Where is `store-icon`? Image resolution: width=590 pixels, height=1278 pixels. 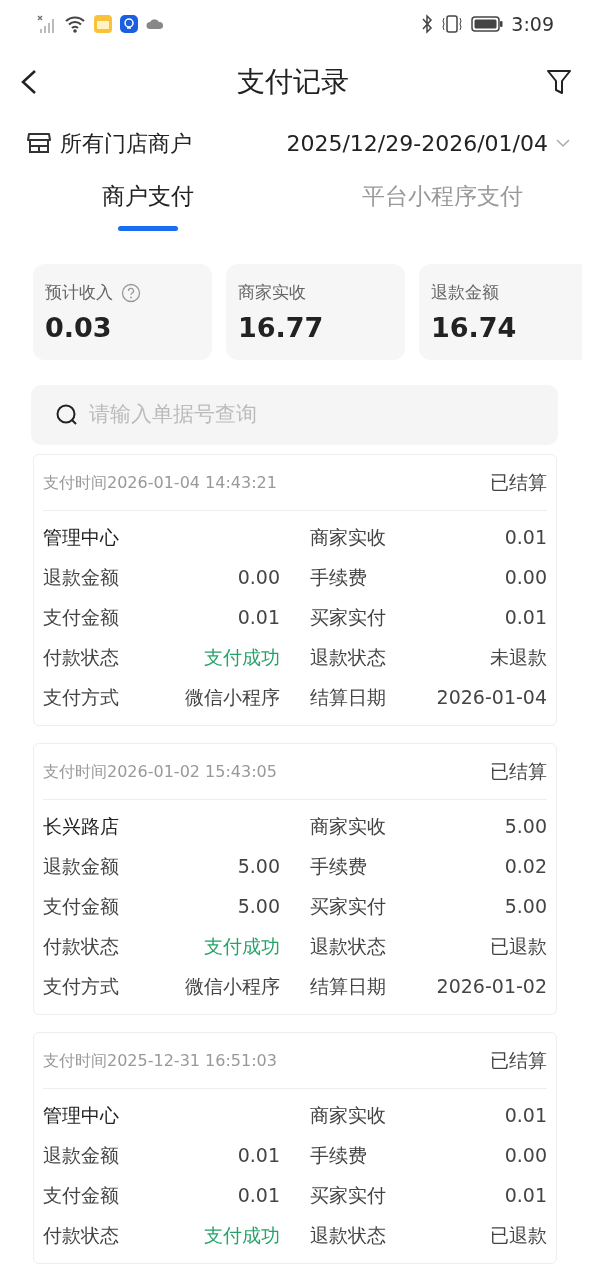 store-icon is located at coordinates (39, 143).